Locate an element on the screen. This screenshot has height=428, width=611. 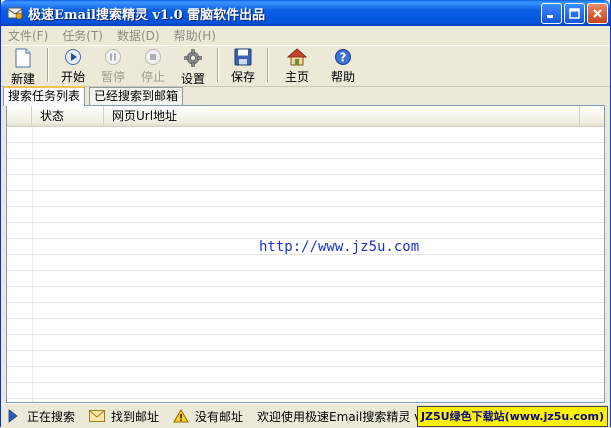
menu-file: 文件(F) is located at coordinates (28, 35).